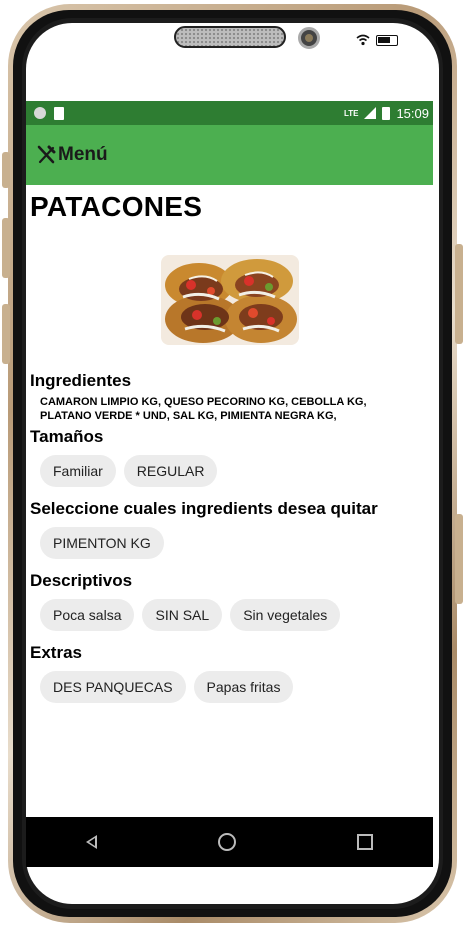 The height and width of the screenshot is (927, 465). I want to click on extra-chip-des-panquecas: DES PANQUECAS, so click(113, 687).